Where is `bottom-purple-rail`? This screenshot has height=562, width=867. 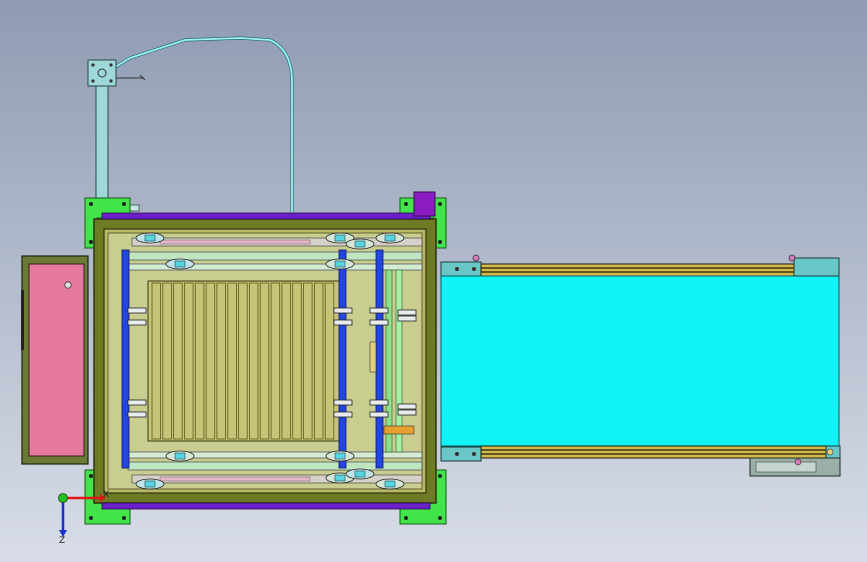
bottom-purple-rail is located at coordinates (266, 506).